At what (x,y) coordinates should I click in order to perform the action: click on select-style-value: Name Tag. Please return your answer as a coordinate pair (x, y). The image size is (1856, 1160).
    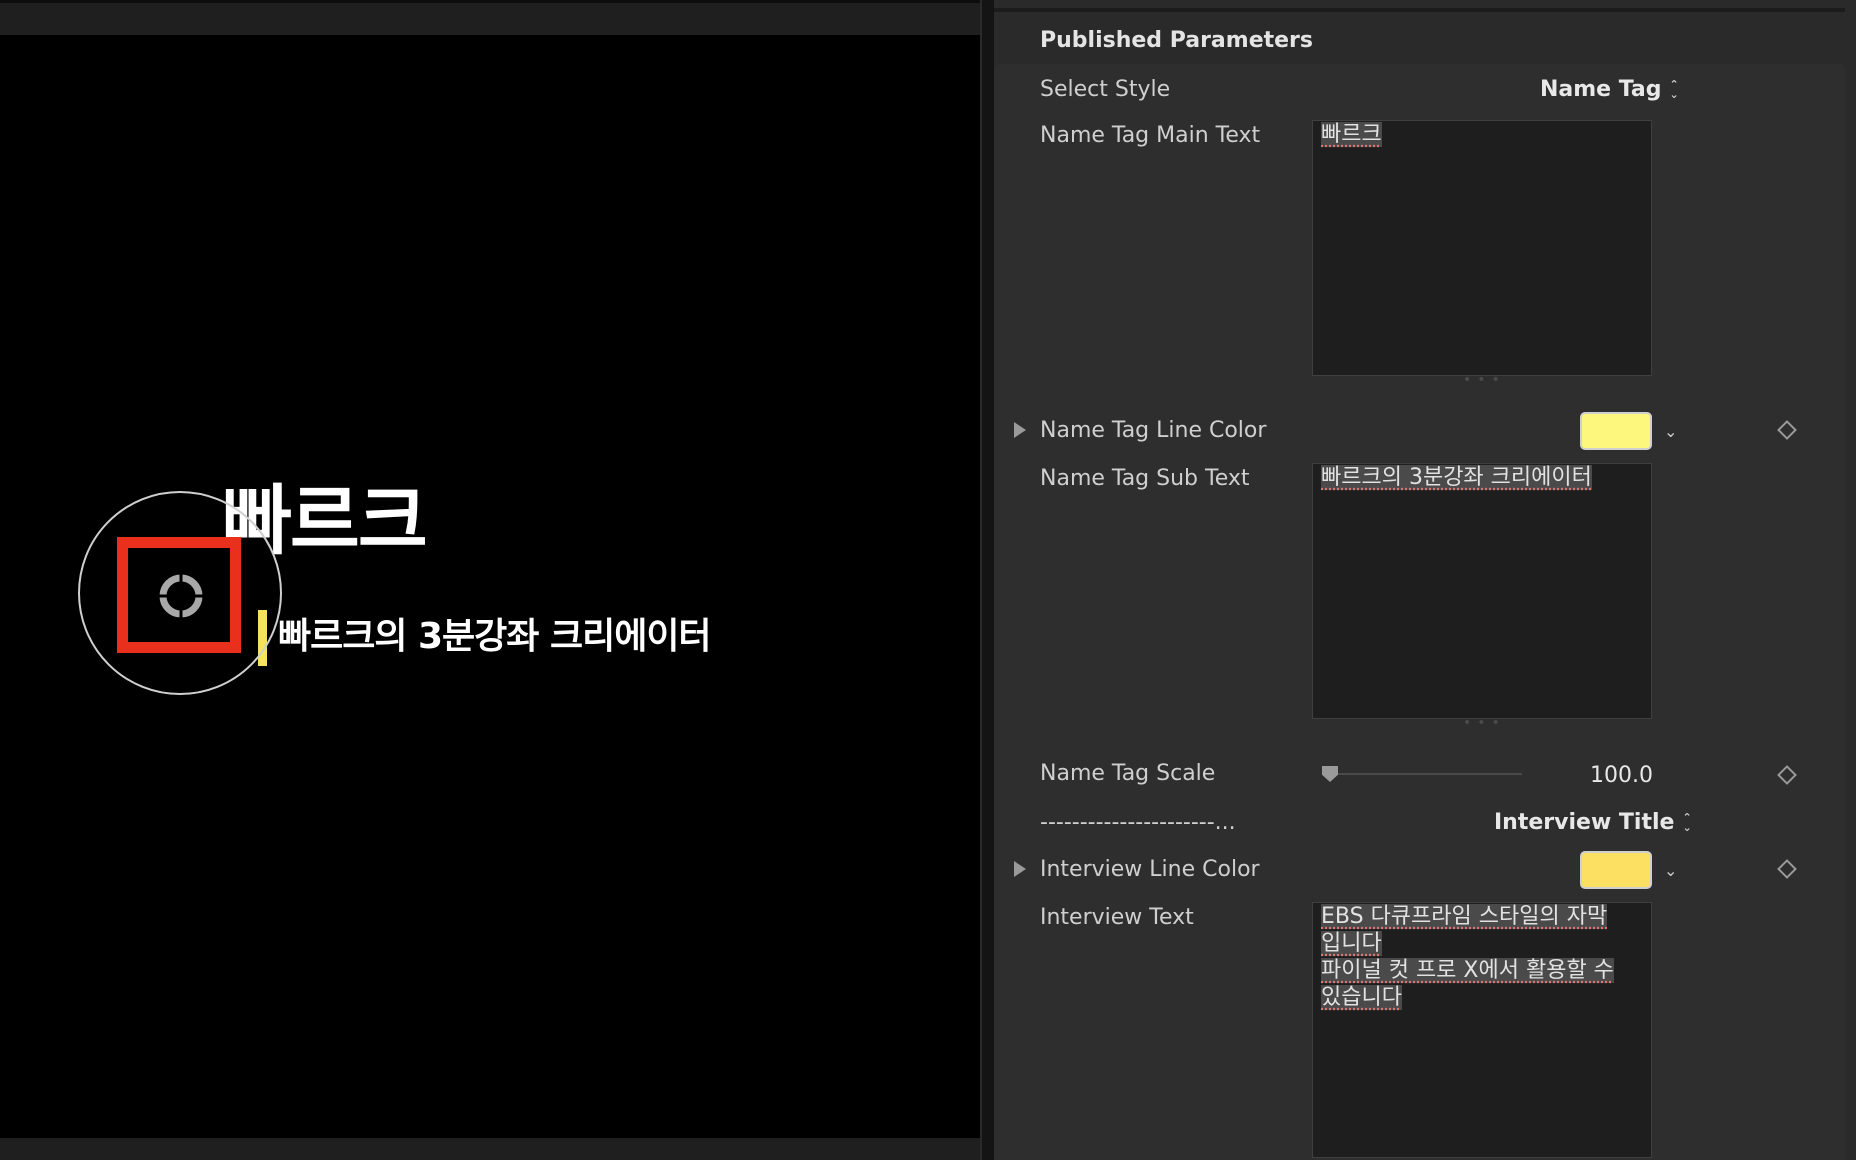
    Looking at the image, I should click on (1601, 89).